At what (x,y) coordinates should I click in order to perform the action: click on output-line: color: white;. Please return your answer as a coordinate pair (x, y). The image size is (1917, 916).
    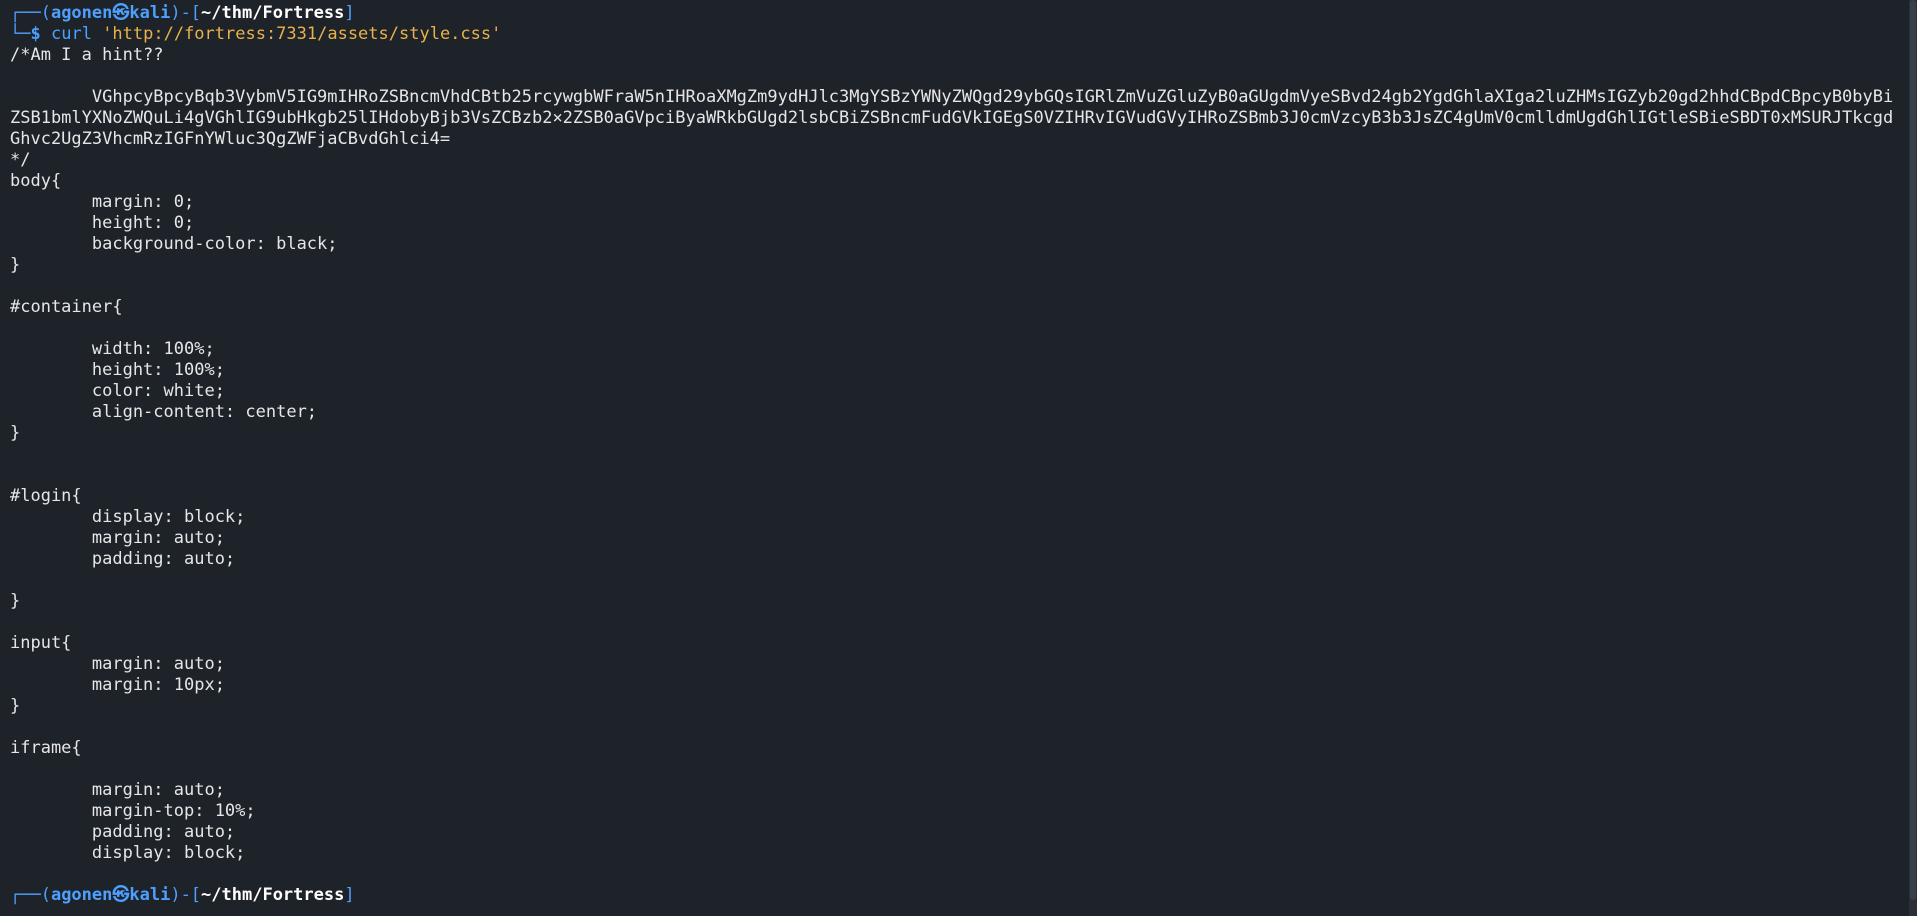
    Looking at the image, I should click on (117, 391).